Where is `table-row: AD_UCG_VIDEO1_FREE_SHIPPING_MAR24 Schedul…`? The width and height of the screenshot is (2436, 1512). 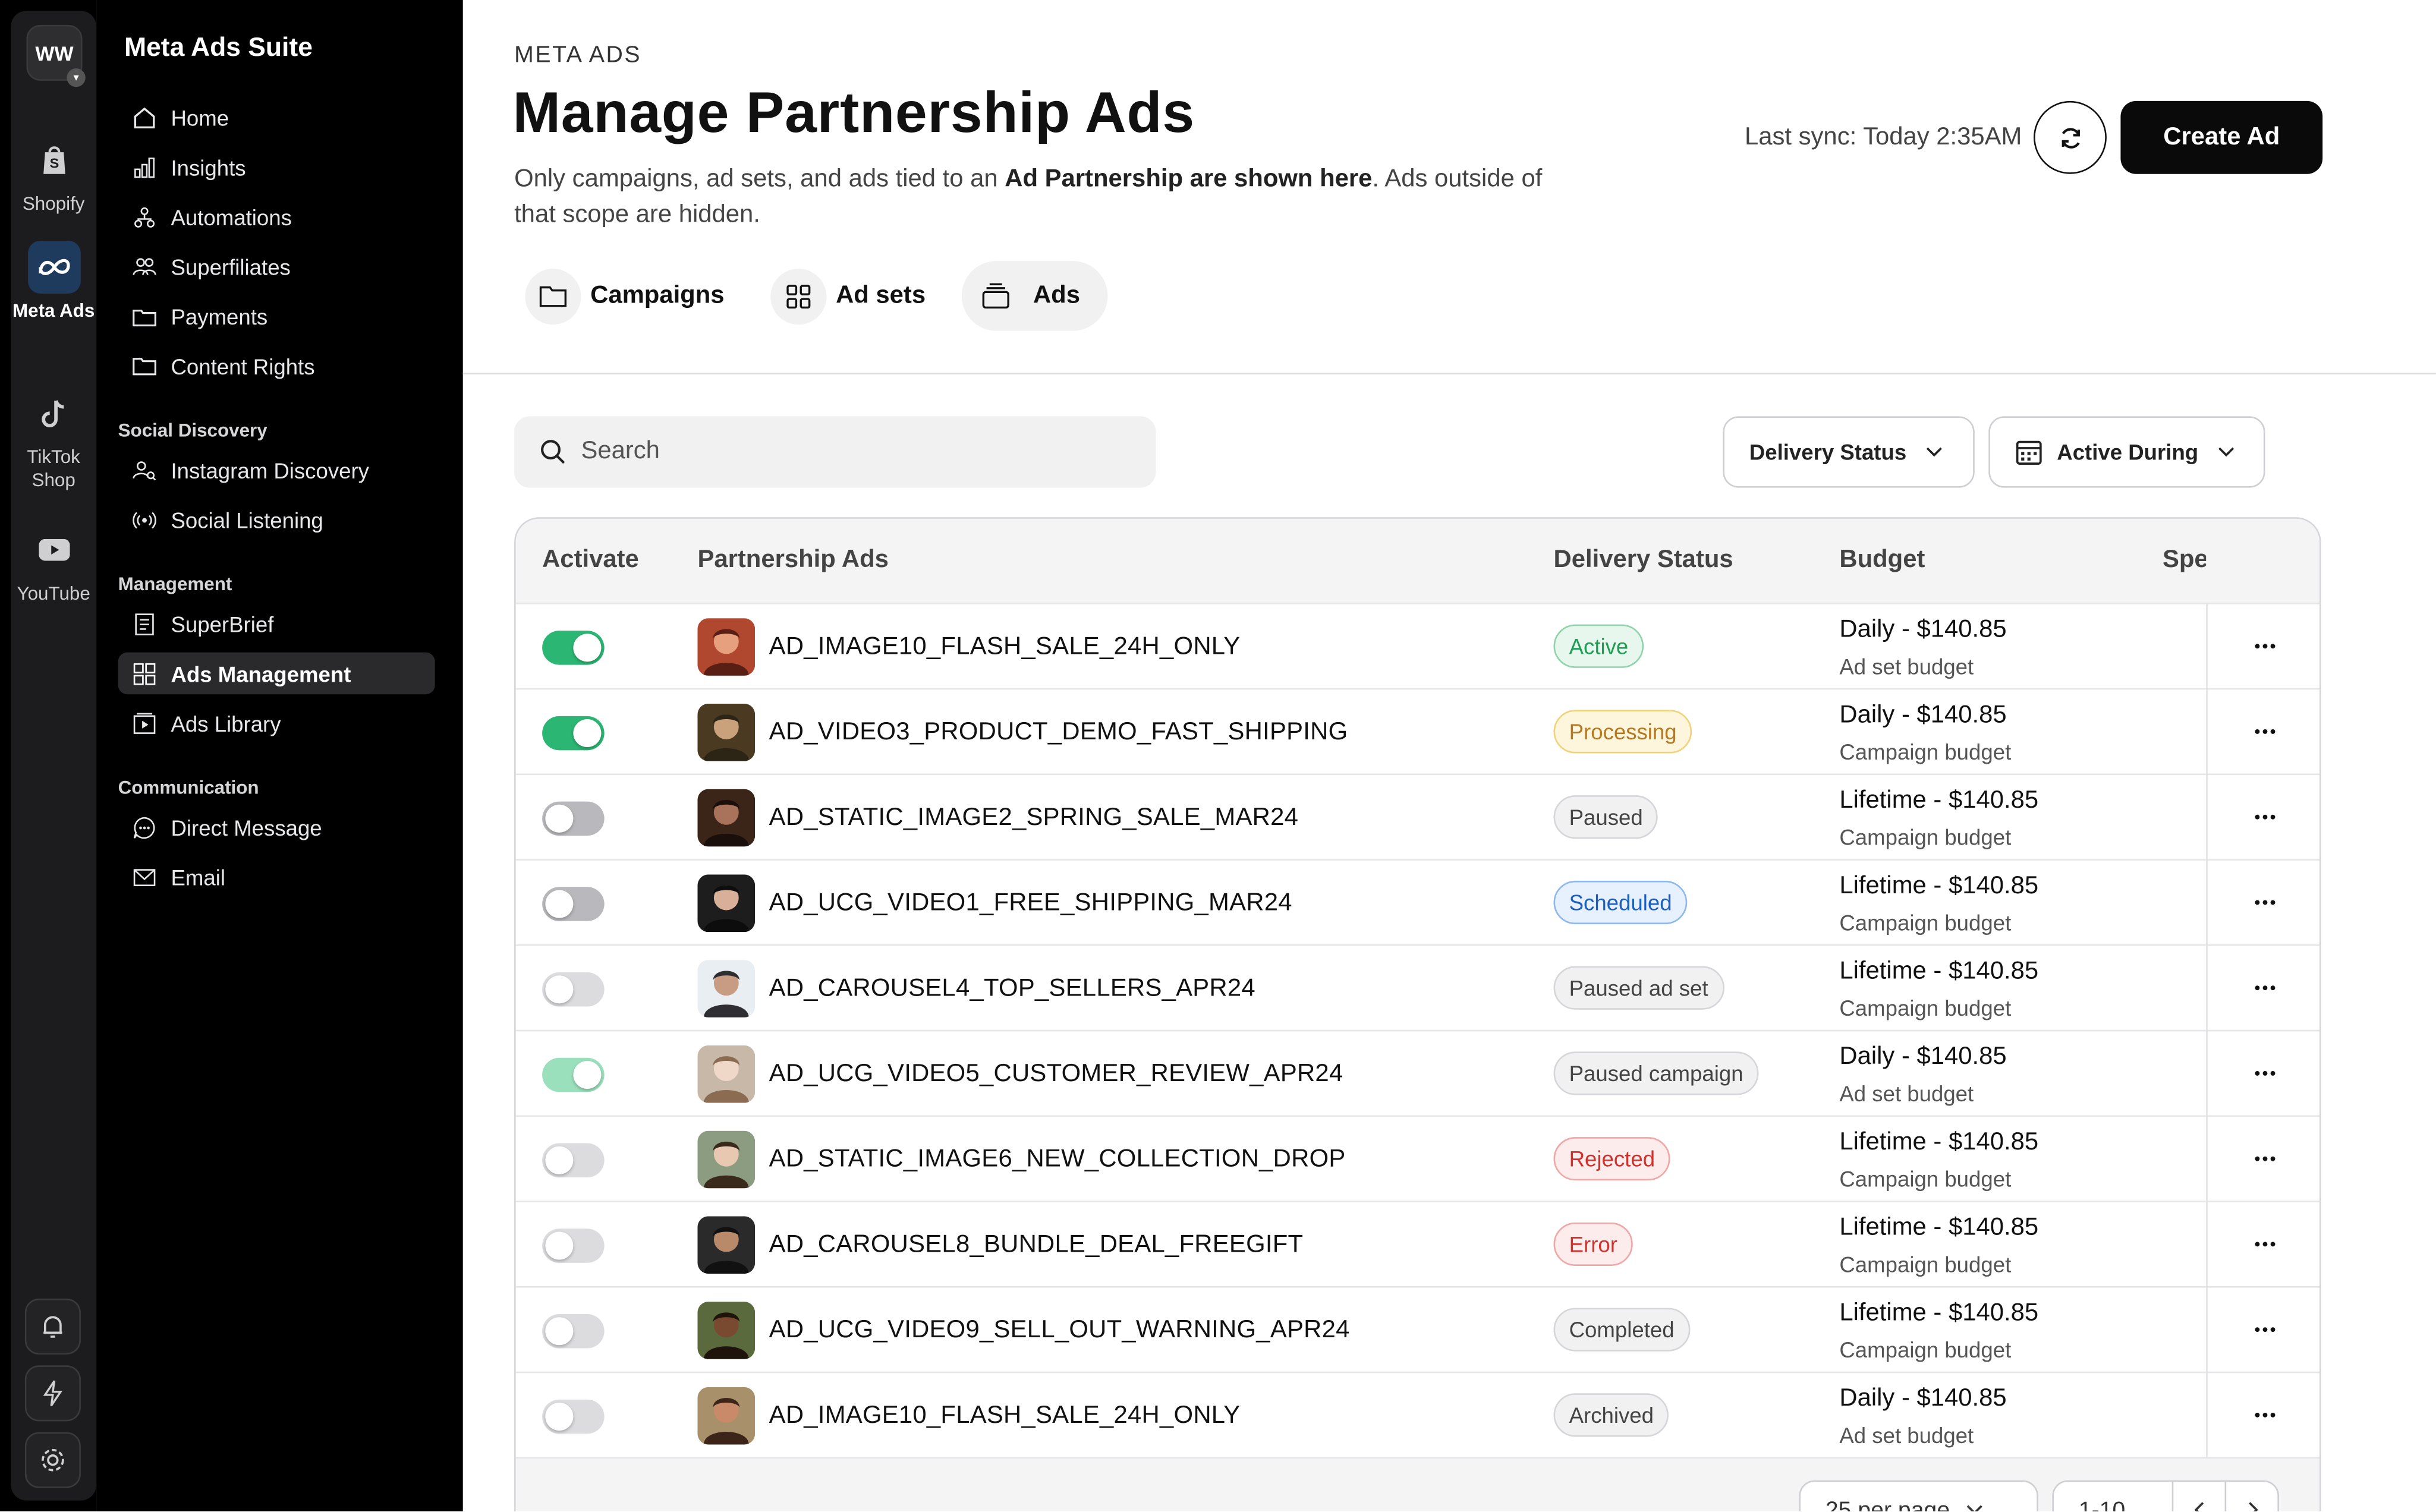
table-row: AD_UCG_VIDEO1_FREE_SHIPPING_MAR24 Schedul… is located at coordinates (1417, 902).